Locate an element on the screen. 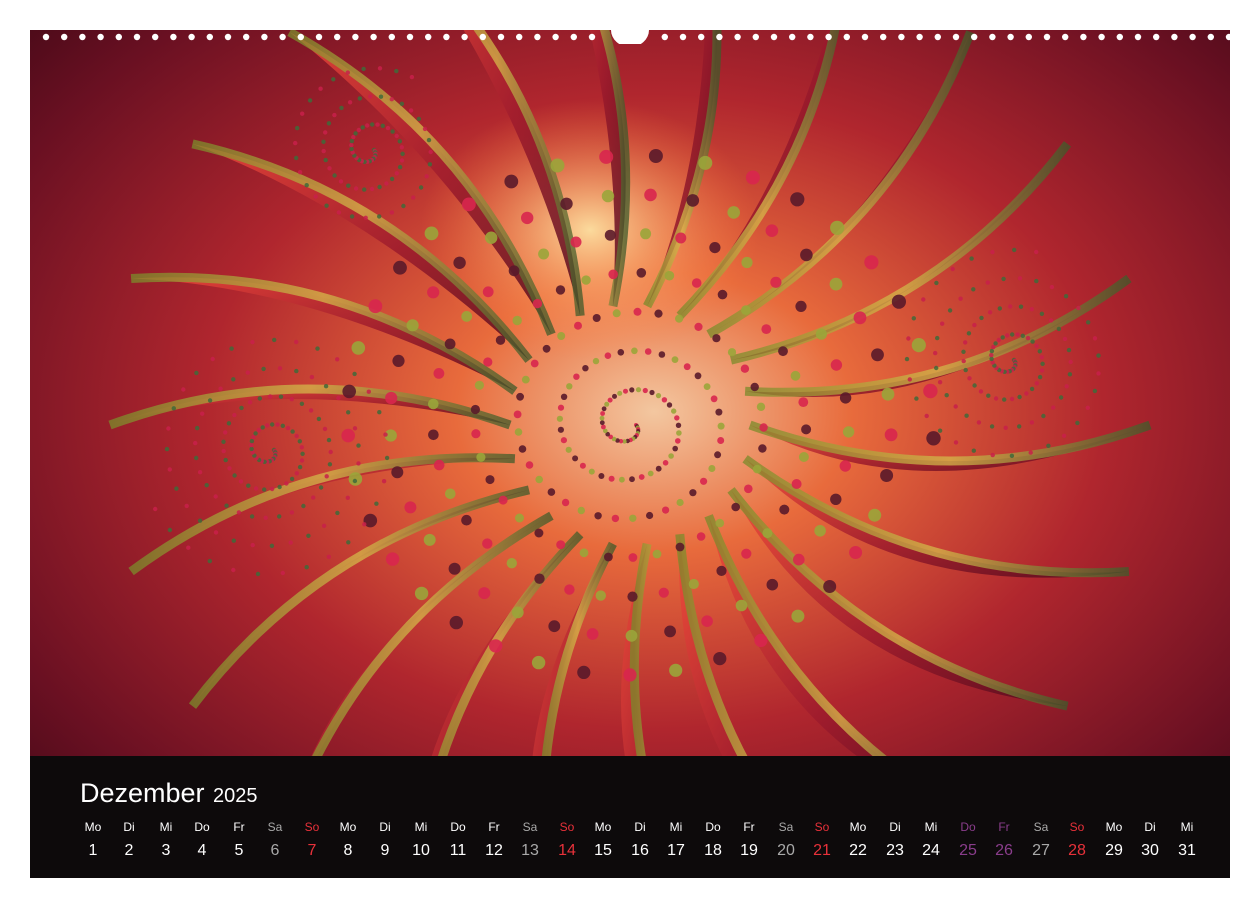 This screenshot has height=908, width=1260. weekday-label: Mo is located at coordinates (93, 827).